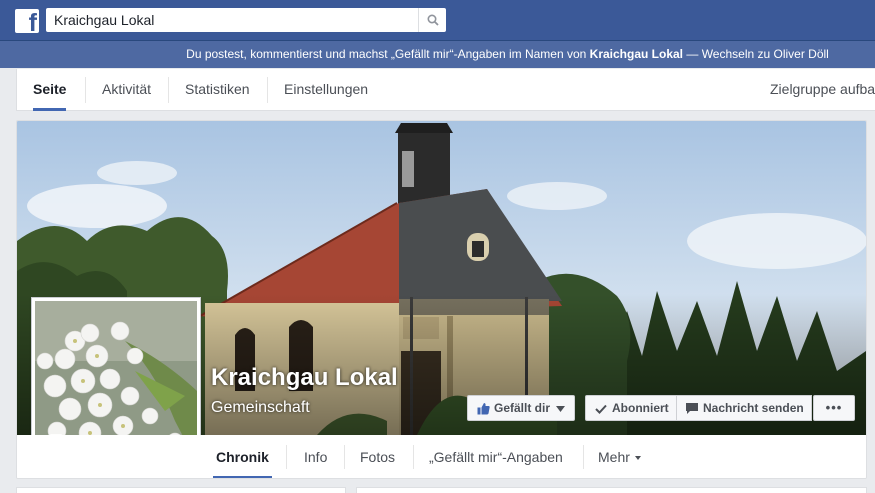 The width and height of the screenshot is (875, 493). What do you see at coordinates (315, 456) in the screenshot?
I see `tab-info: Info` at bounding box center [315, 456].